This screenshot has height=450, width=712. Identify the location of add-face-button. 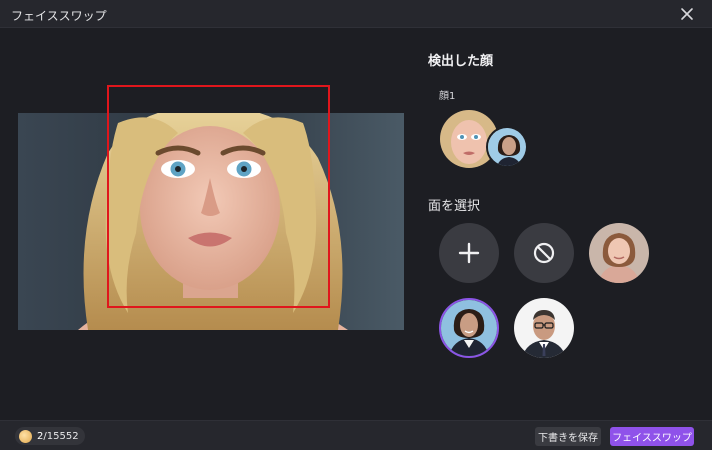
(469, 253).